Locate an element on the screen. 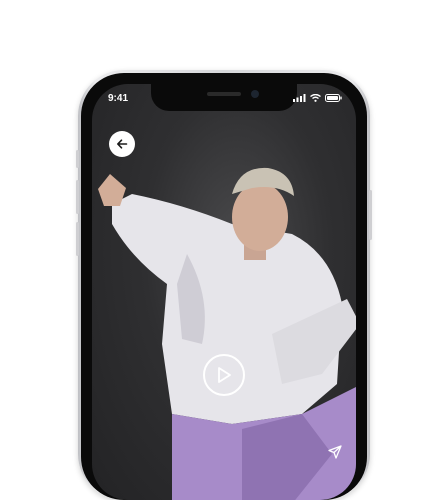  back-button is located at coordinates (122, 144).